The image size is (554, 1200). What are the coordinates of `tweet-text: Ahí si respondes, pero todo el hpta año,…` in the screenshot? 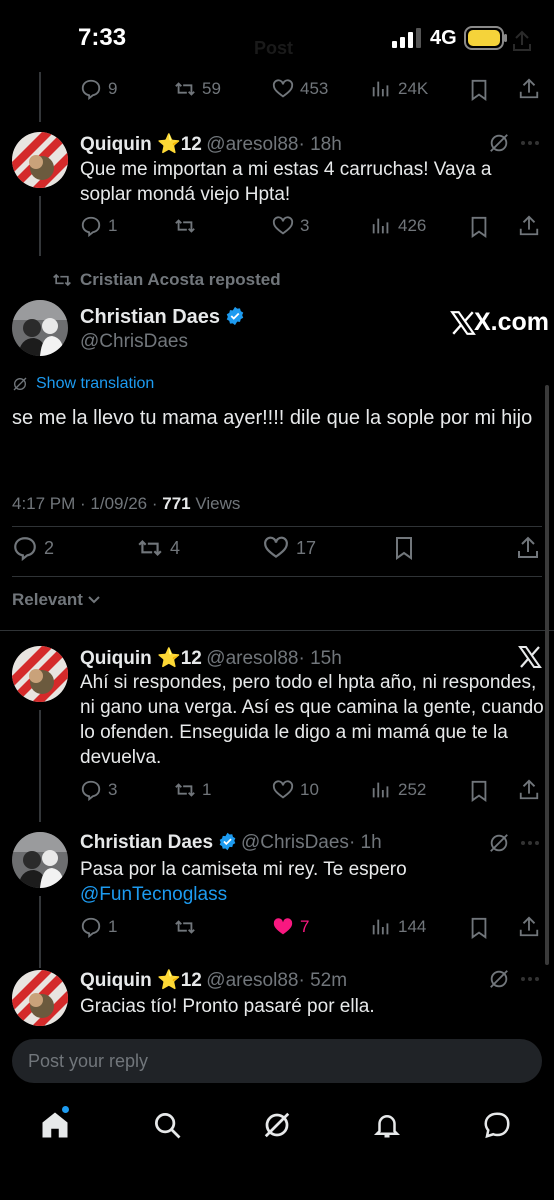 It's located at (312, 720).